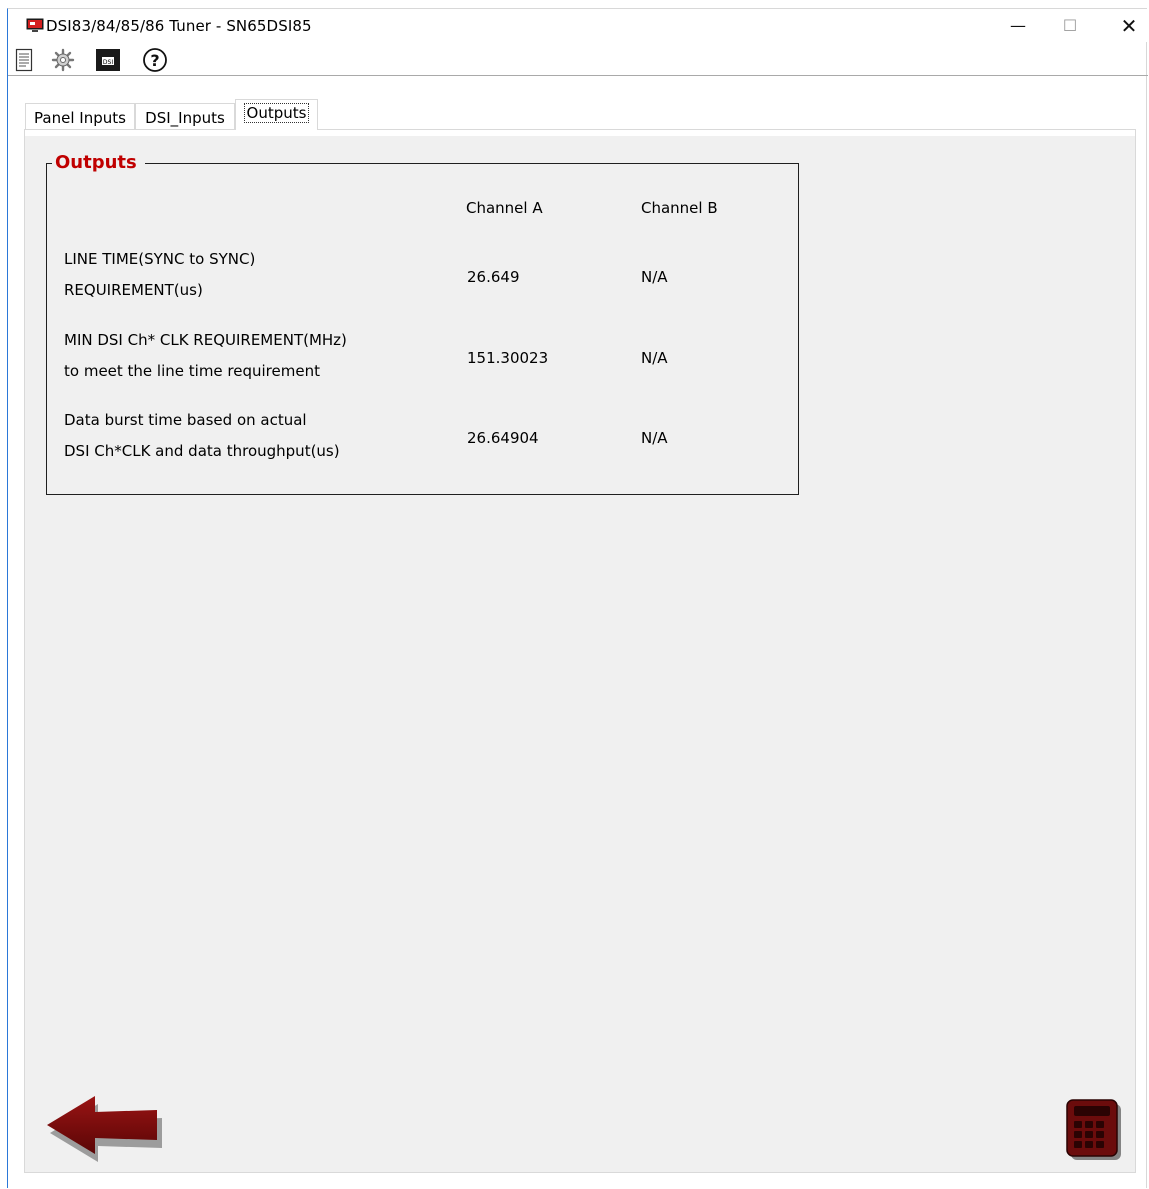  I want to click on document-icon, so click(24, 60).